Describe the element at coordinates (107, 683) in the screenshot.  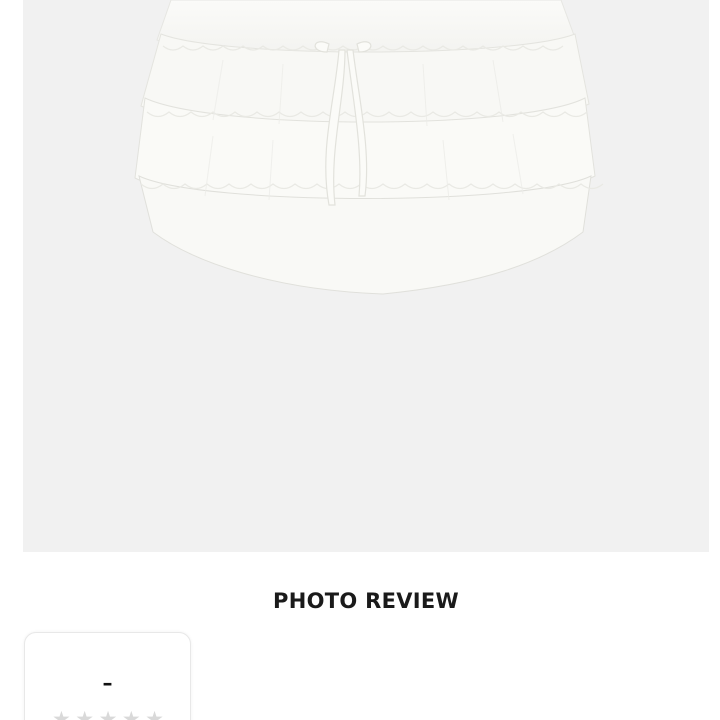
I see `rating-value: –` at that location.